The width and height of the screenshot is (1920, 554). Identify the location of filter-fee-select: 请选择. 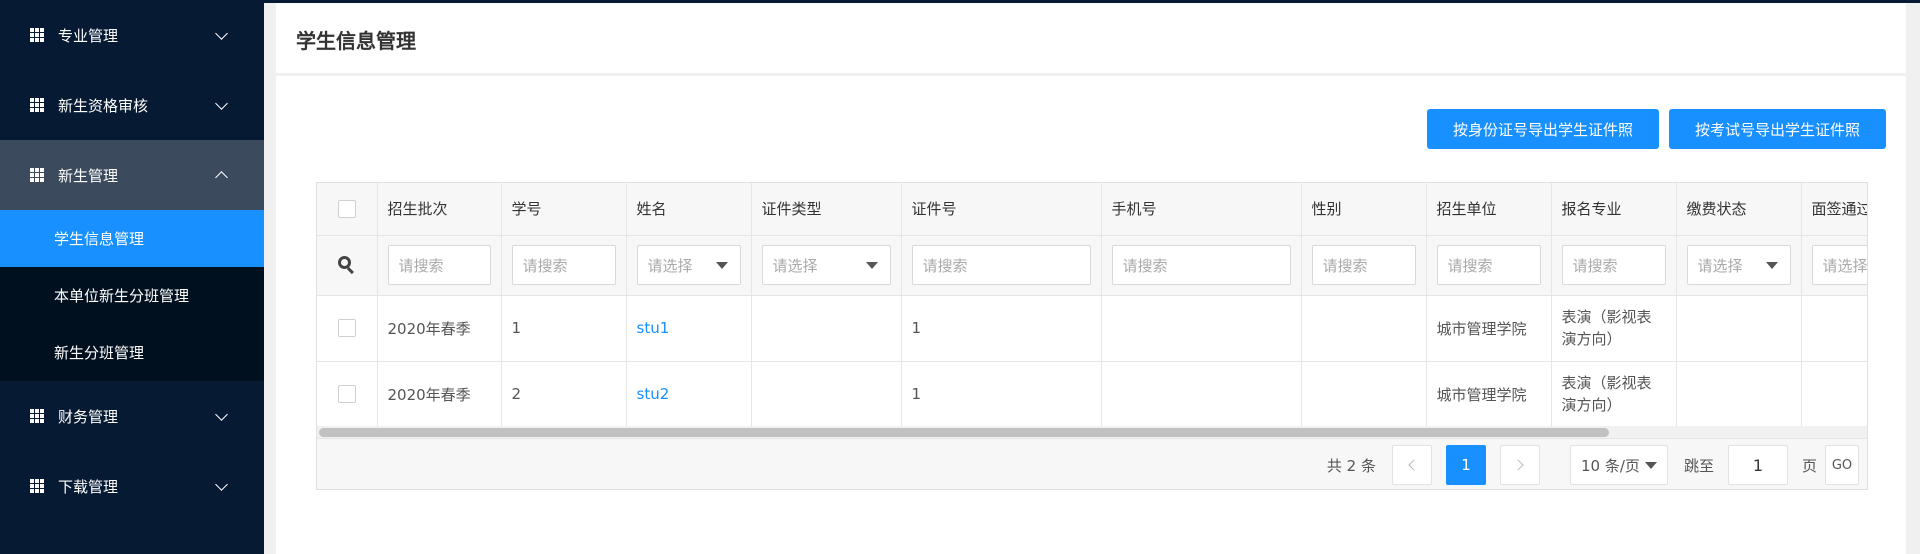
(1738, 265).